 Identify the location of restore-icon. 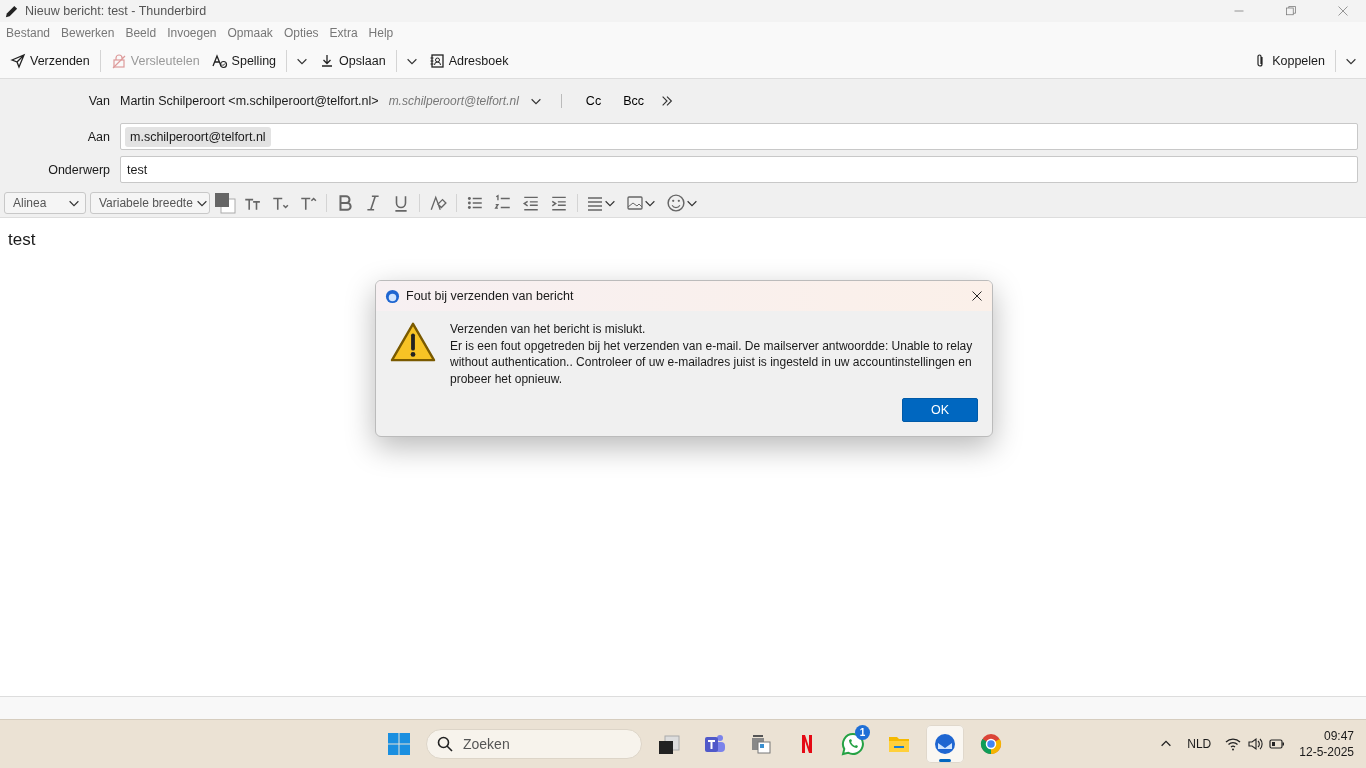
(1291, 11).